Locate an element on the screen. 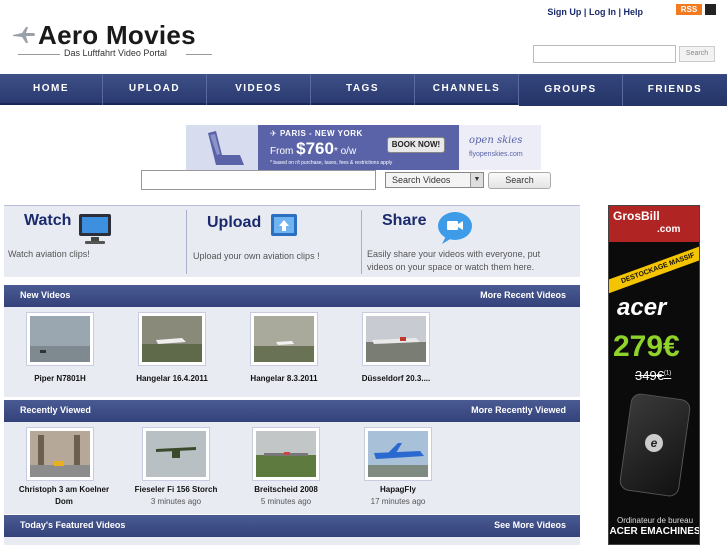 This screenshot has width=727, height=545. new-videos-header: New Videos More Recent Videos is located at coordinates (292, 296).